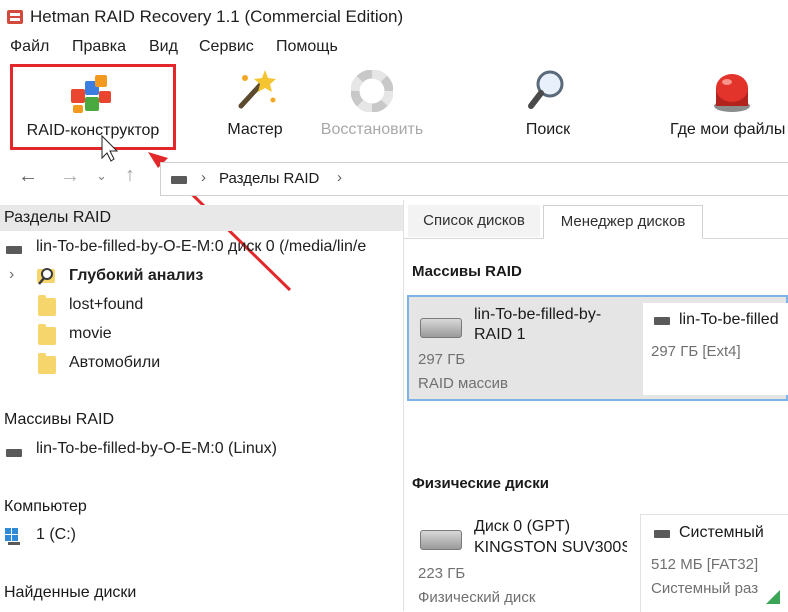 The image size is (788, 612). What do you see at coordinates (101, 176) in the screenshot?
I see `history-dropdown-icon: ⌄` at bounding box center [101, 176].